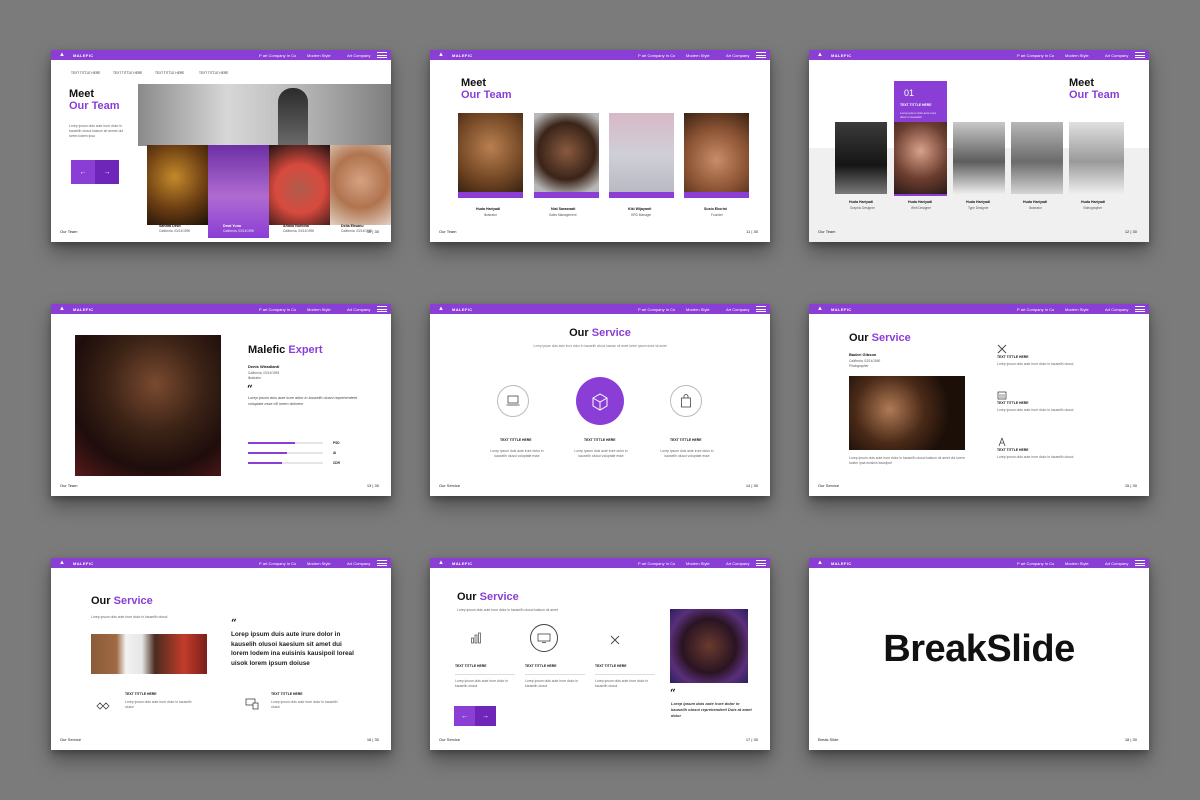 Image resolution: width=1200 pixels, height=800 pixels. Describe the element at coordinates (1130, 485) in the screenshot. I see `page-number: 15 | 30` at that location.